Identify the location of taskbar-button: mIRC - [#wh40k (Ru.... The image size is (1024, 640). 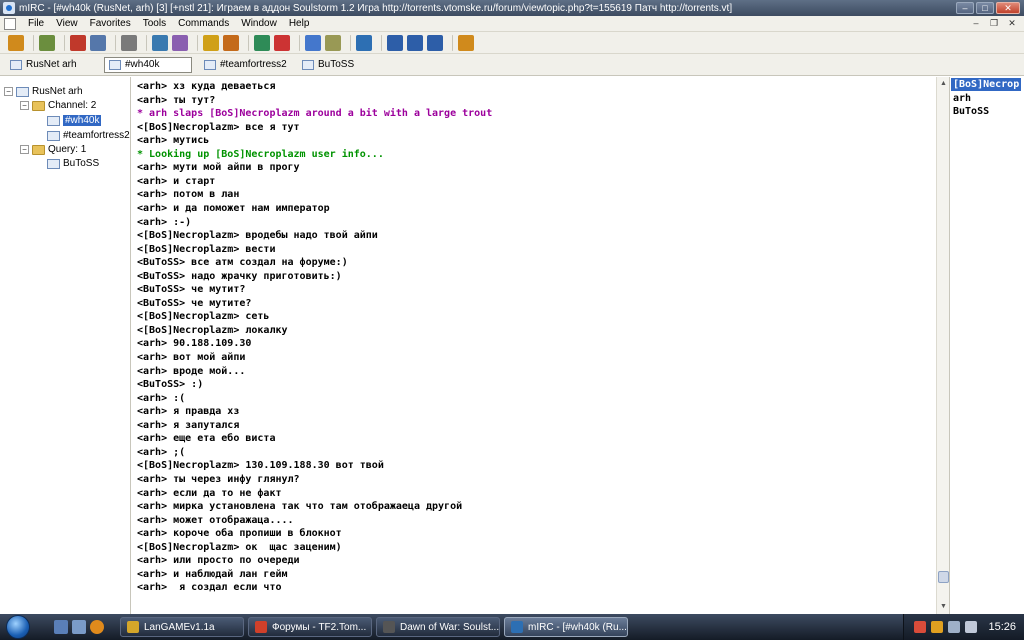
(566, 627).